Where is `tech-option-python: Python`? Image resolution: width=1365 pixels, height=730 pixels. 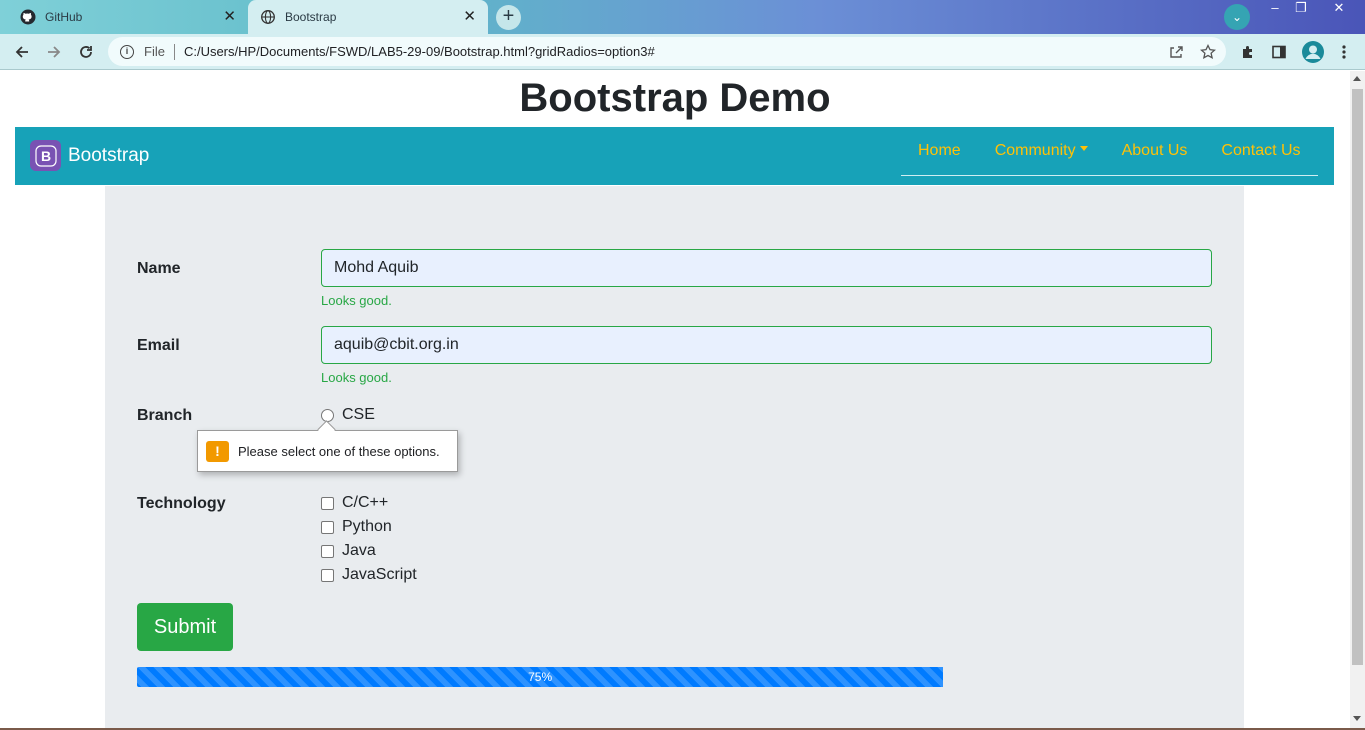 tech-option-python: Python is located at coordinates (356, 527).